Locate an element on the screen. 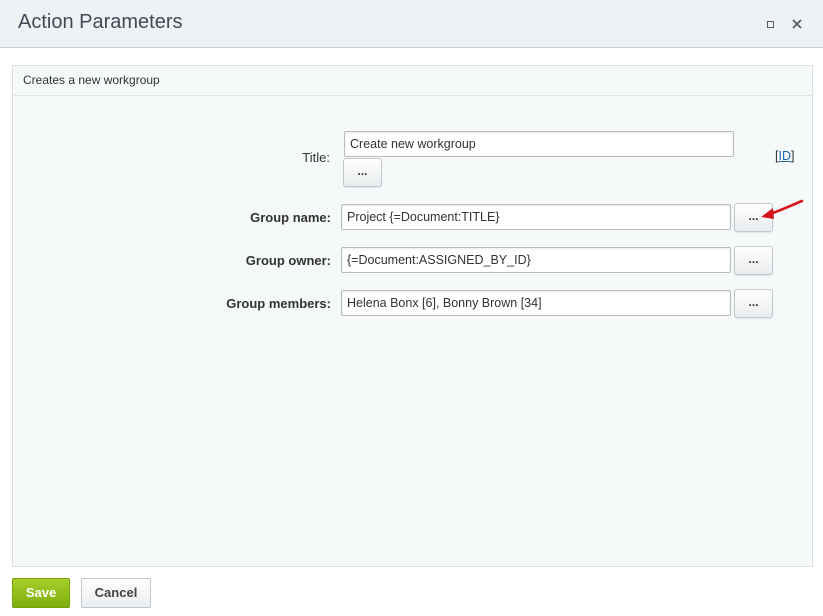  save-button: Save is located at coordinates (41, 593).